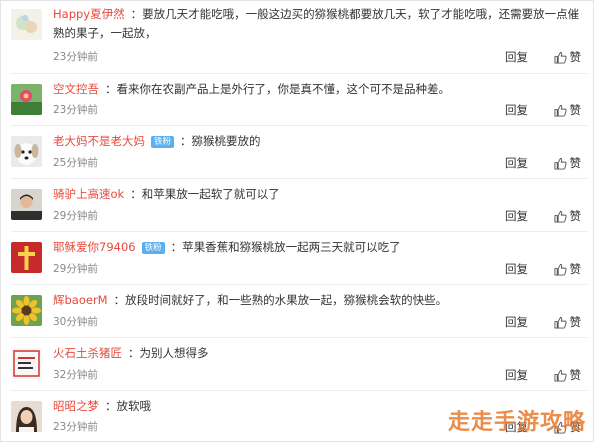  What do you see at coordinates (205, 194) in the screenshot?
I see `comment-text: ：和苹果放一起软了就可以了` at bounding box center [205, 194].